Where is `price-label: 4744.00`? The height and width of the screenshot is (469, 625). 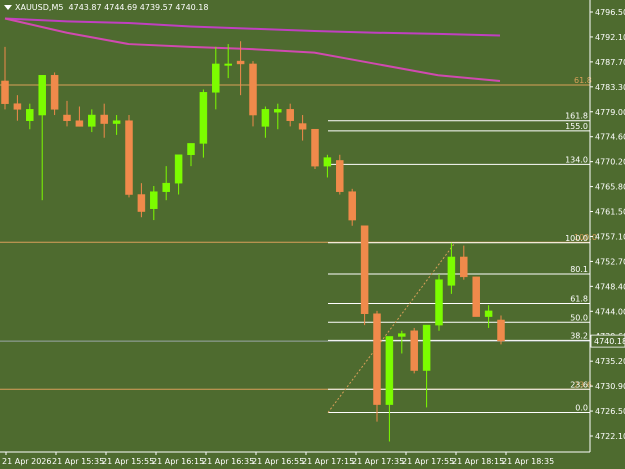 price-label: 4744.00 is located at coordinates (610, 311).